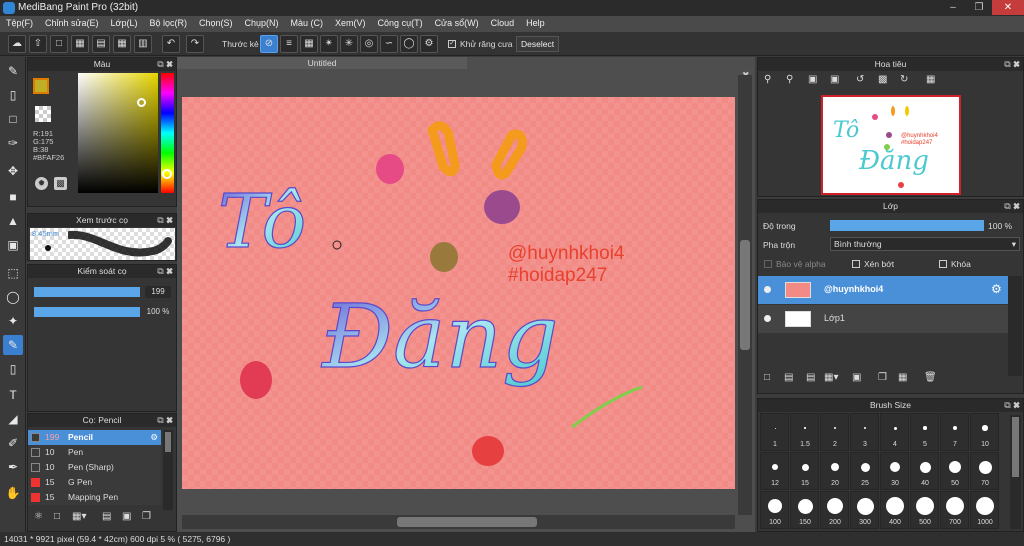 The image size is (1024, 546). What do you see at coordinates (810, 377) in the screenshot?
I see `new-8bit-layer-icon: ▤` at bounding box center [810, 377].